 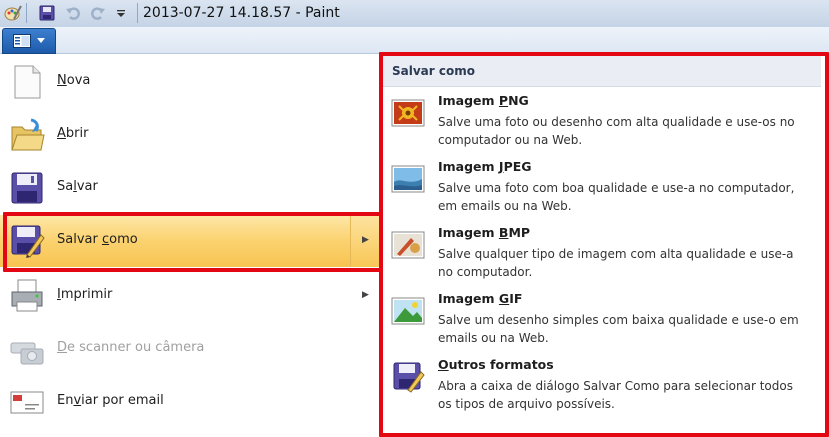 I want to click on menu-item-email: Enviar por email, so click(x=190, y=402).